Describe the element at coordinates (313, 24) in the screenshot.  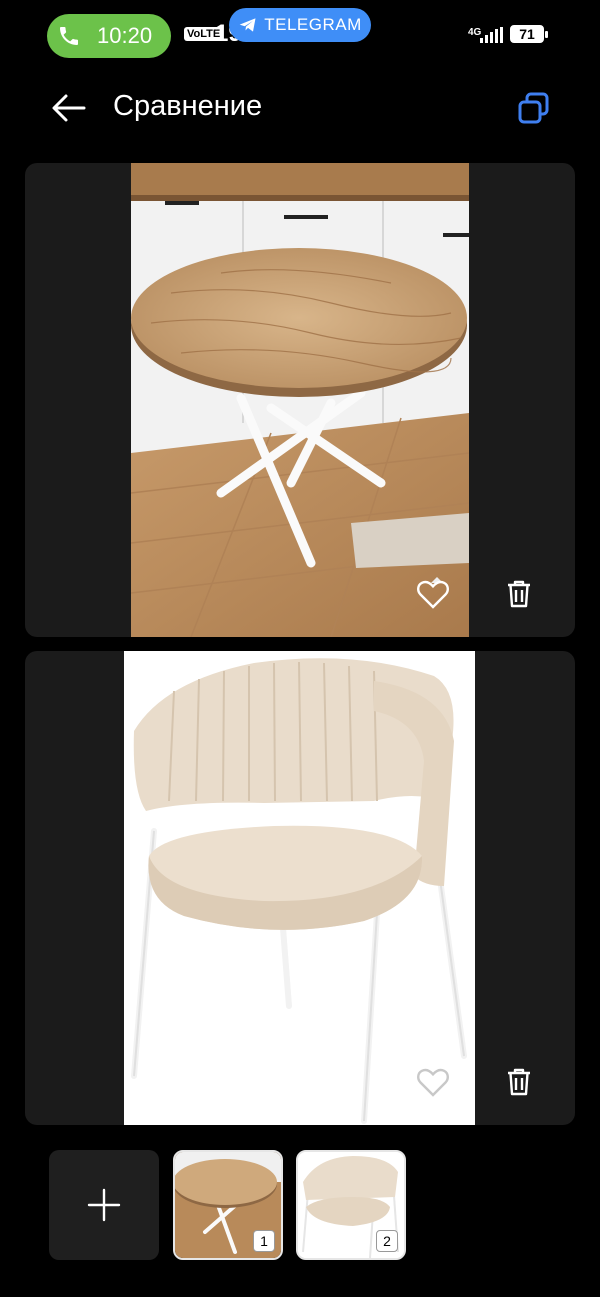
I see `telegram-label: TELEGRAM` at that location.